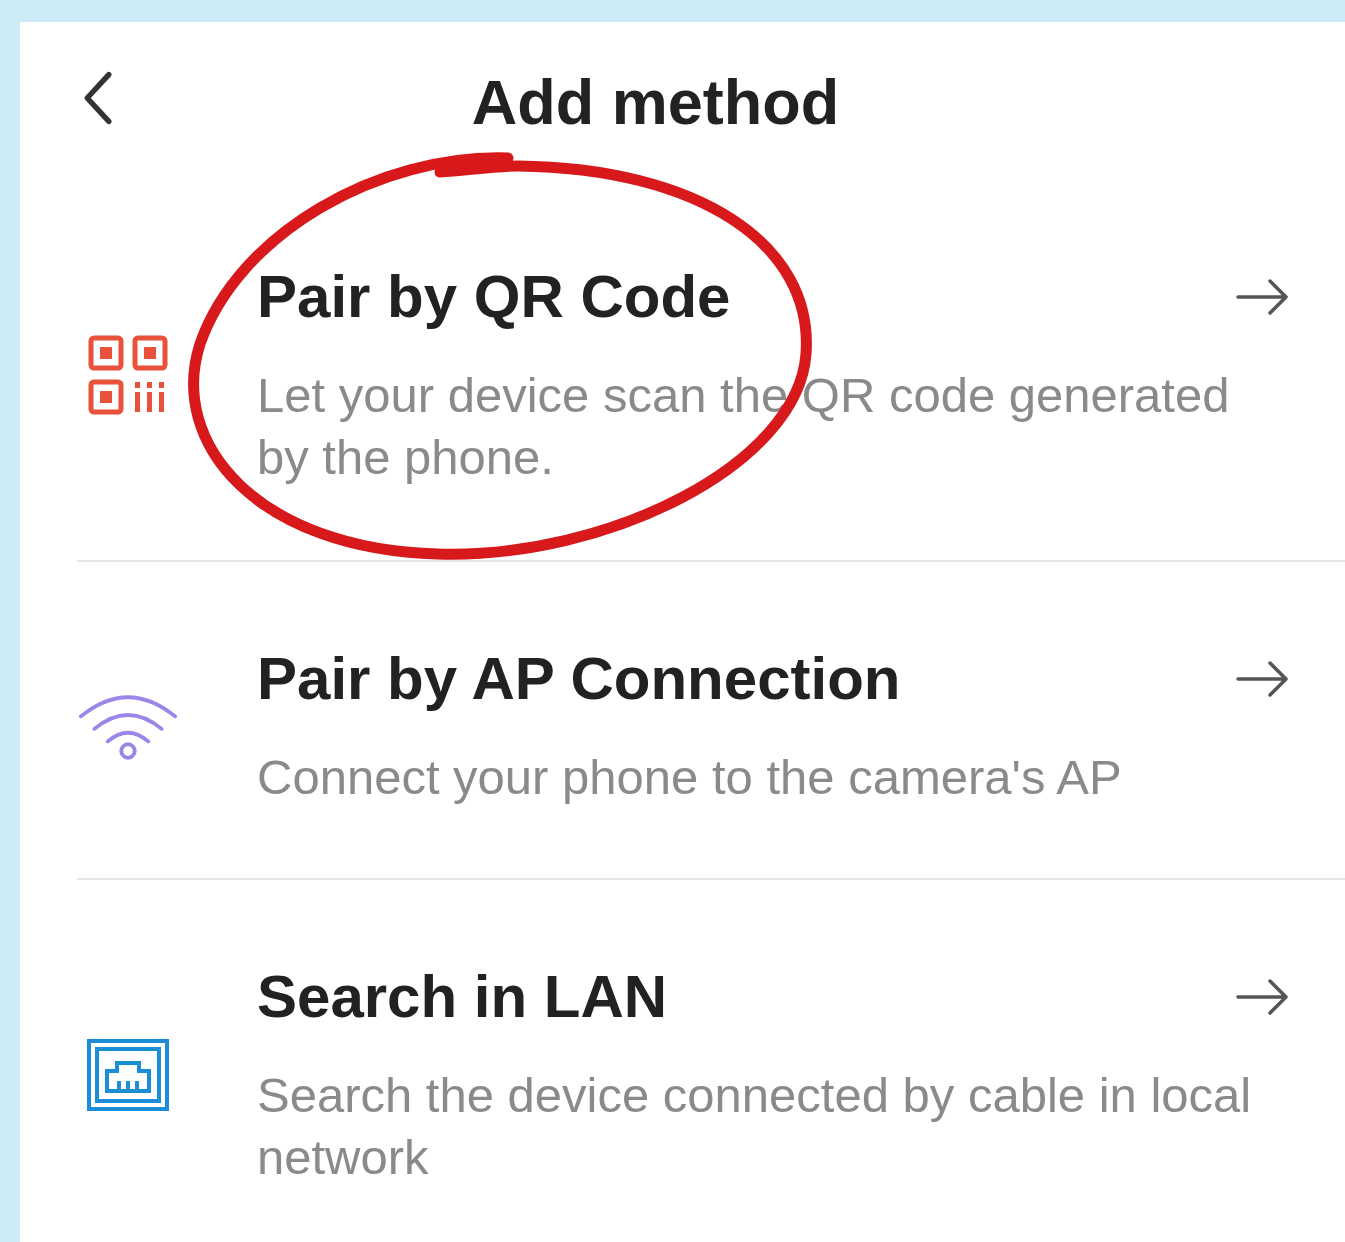  I want to click on qr-code-icon, so click(128, 375).